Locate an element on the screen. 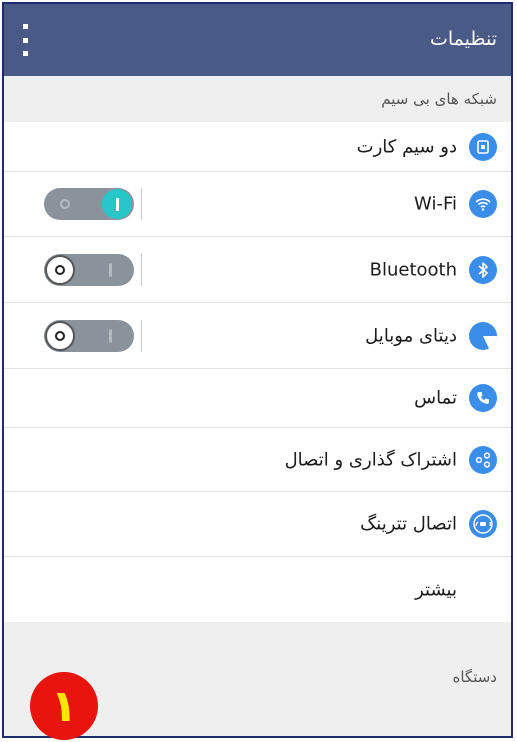 The height and width of the screenshot is (742, 517). settings-item-dual-sim: دو سیم کارت is located at coordinates (257, 147).